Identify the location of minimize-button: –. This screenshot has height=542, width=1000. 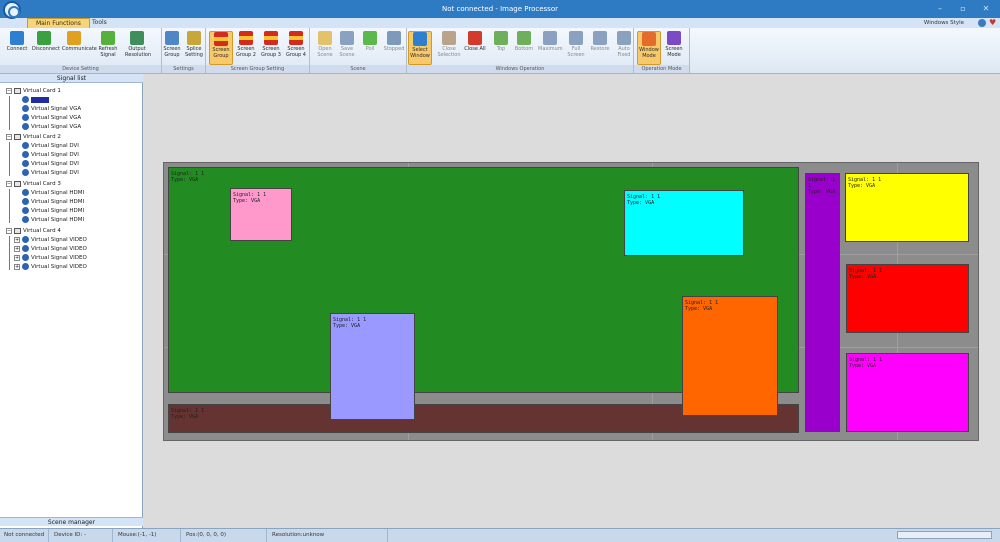
(940, 9).